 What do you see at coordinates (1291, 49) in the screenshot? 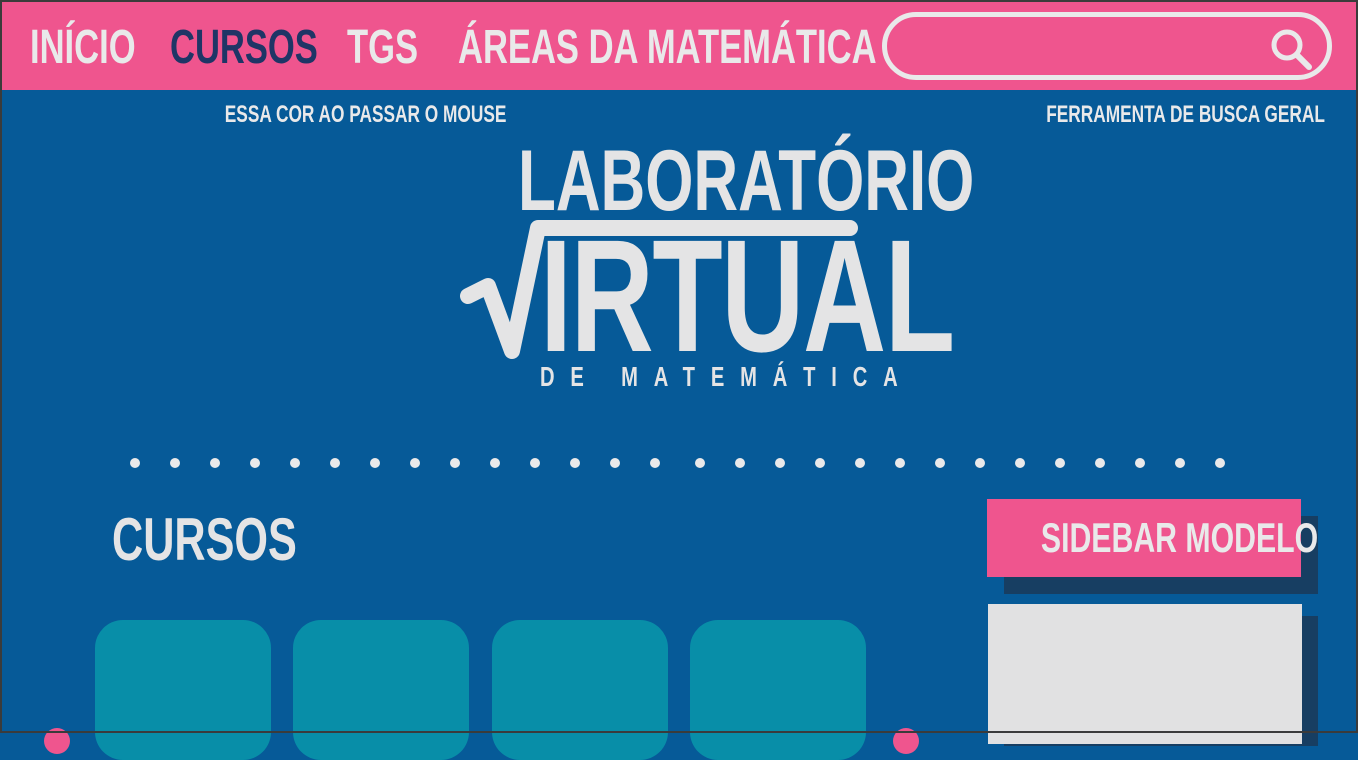
I see `search-icon` at bounding box center [1291, 49].